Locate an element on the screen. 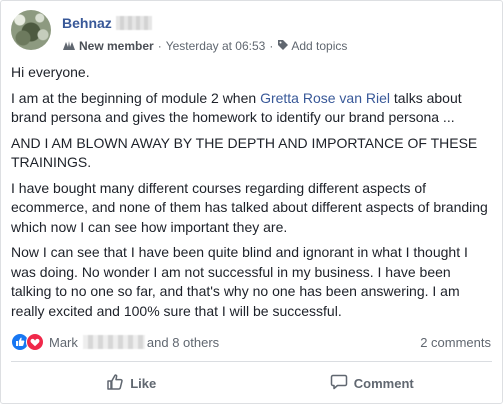 This screenshot has width=503, height=404. reactions-bar: Mark and 8 others 2 comments is located at coordinates (251, 342).